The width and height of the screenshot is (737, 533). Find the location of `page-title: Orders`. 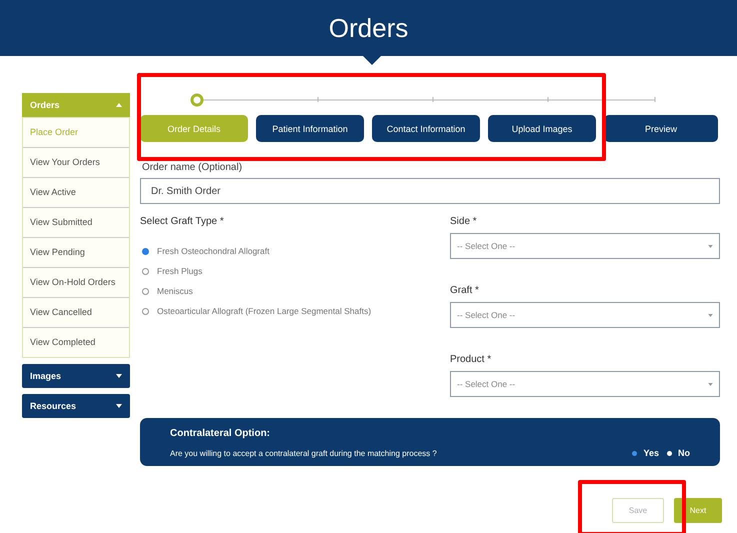

page-title: Orders is located at coordinates (368, 28).